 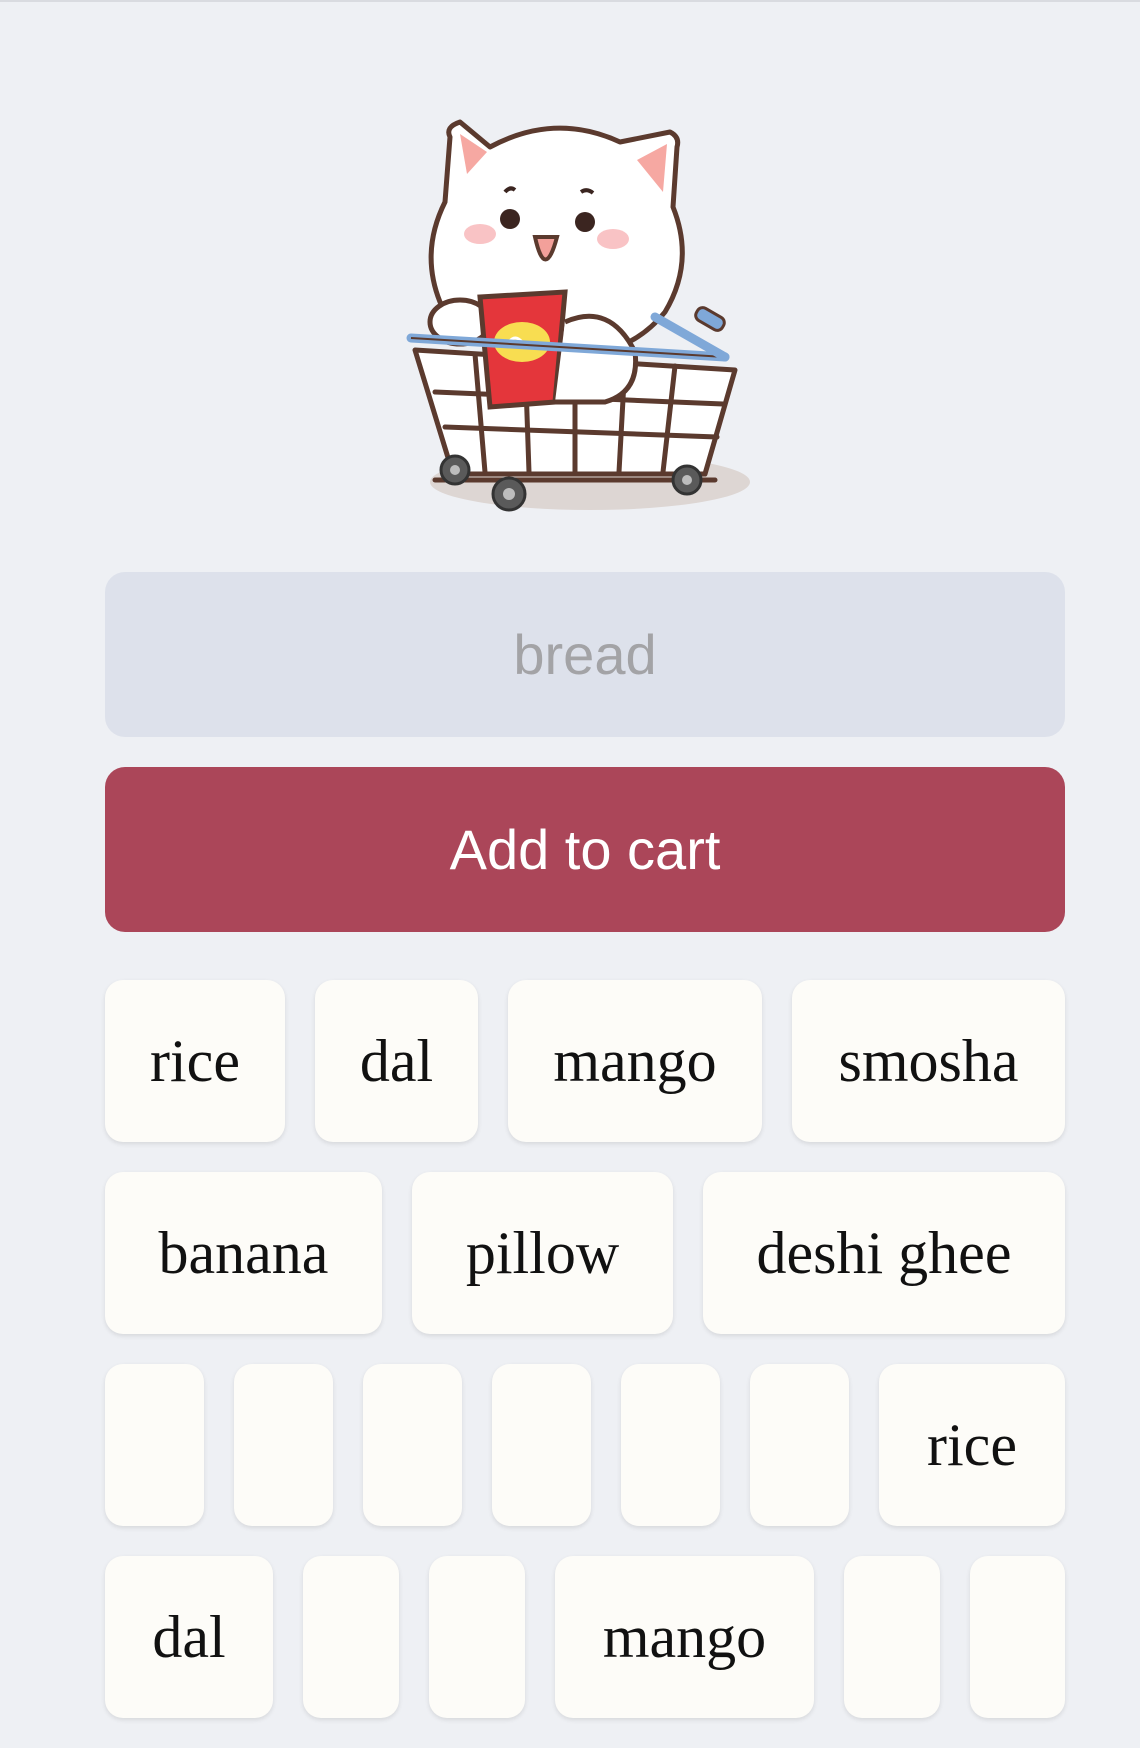 What do you see at coordinates (542, 1253) in the screenshot?
I see `item-chip: pillow` at bounding box center [542, 1253].